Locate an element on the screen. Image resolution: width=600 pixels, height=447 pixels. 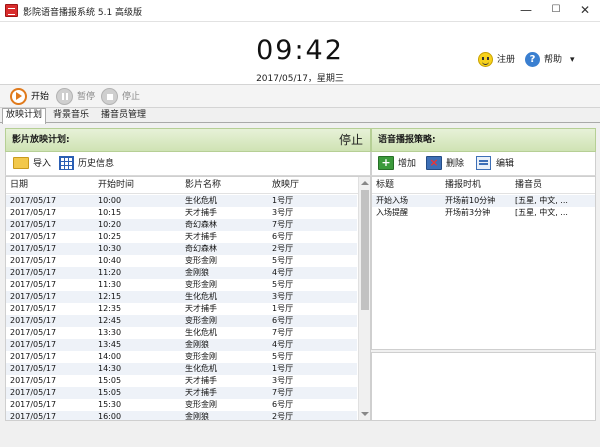
start-time-cell: 12:45 is located at coordinates (110, 320).